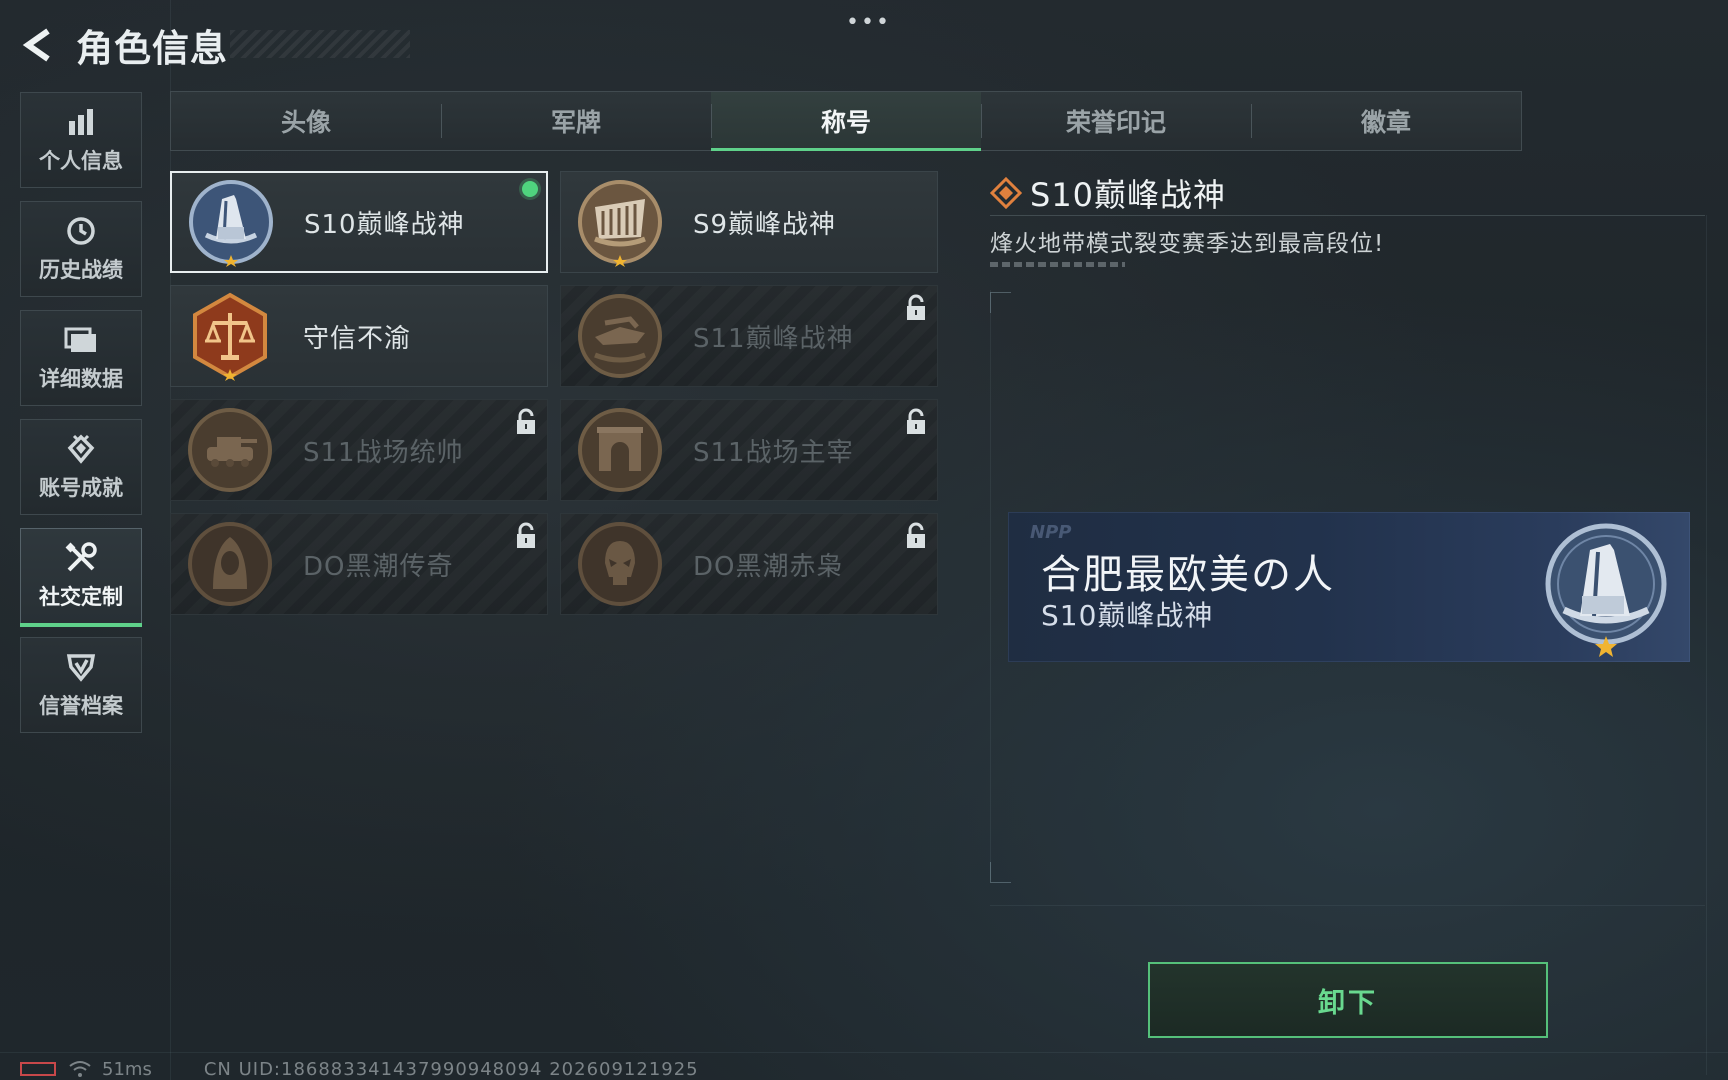  What do you see at coordinates (38, 45) in the screenshot?
I see `back-arrow-icon` at bounding box center [38, 45].